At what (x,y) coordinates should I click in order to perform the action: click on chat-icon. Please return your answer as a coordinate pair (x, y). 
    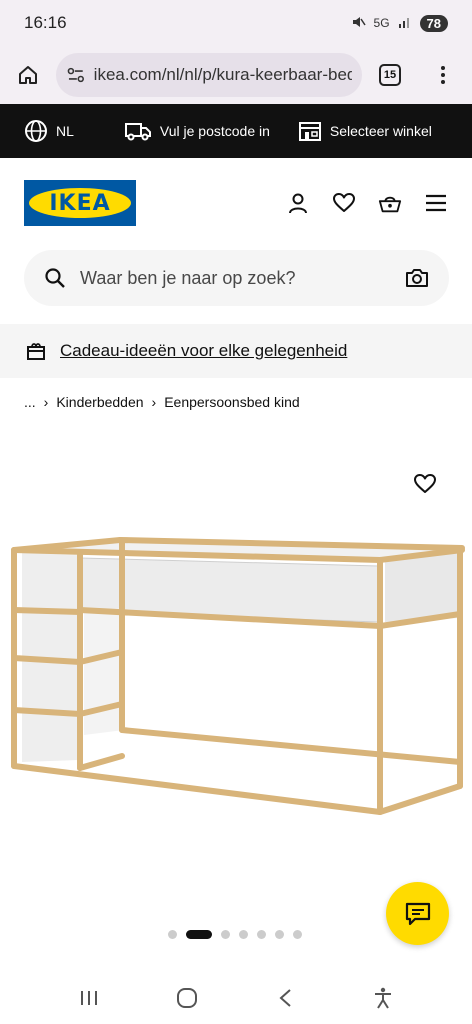
    Looking at the image, I should click on (417, 913).